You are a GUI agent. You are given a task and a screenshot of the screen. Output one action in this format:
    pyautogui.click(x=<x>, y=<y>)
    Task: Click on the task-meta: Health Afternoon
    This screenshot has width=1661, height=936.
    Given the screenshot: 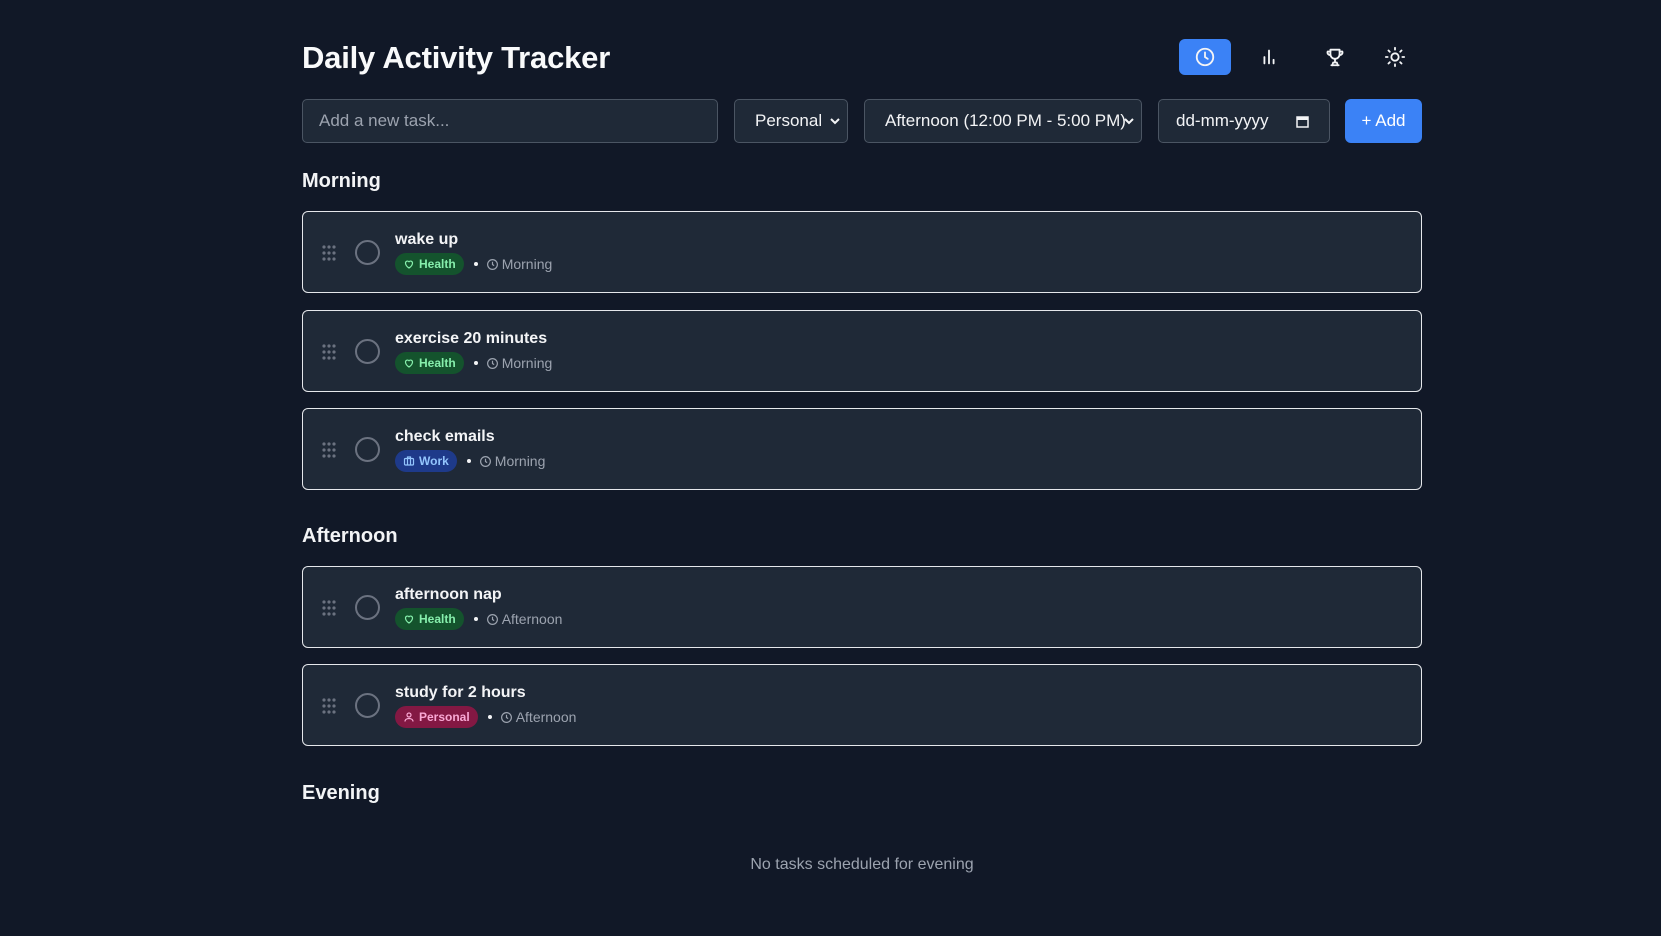 What is the action you would take?
    pyautogui.click(x=478, y=619)
    